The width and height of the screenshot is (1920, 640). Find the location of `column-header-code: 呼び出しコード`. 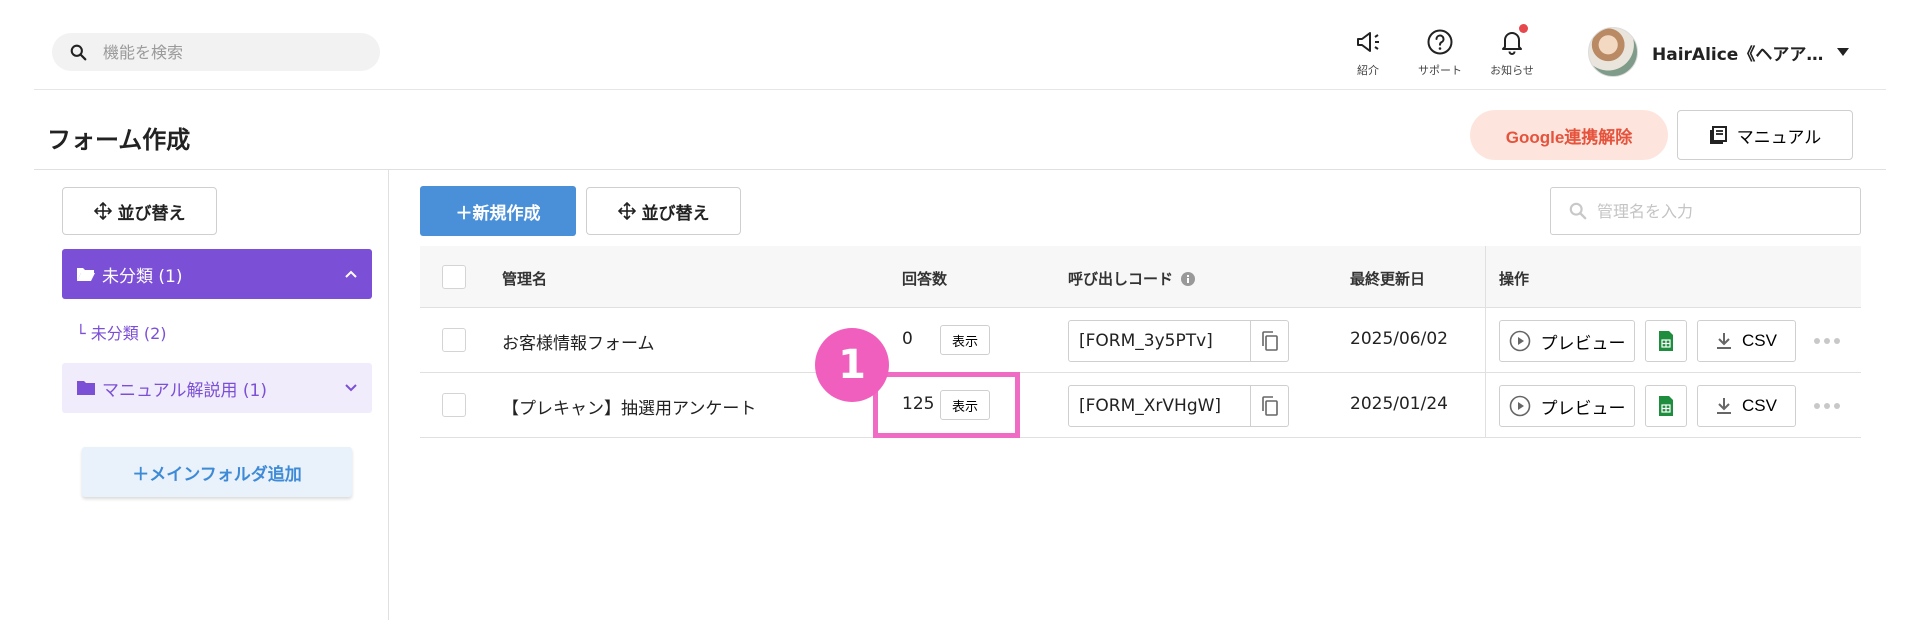

column-header-code: 呼び出しコード is located at coordinates (1132, 278).